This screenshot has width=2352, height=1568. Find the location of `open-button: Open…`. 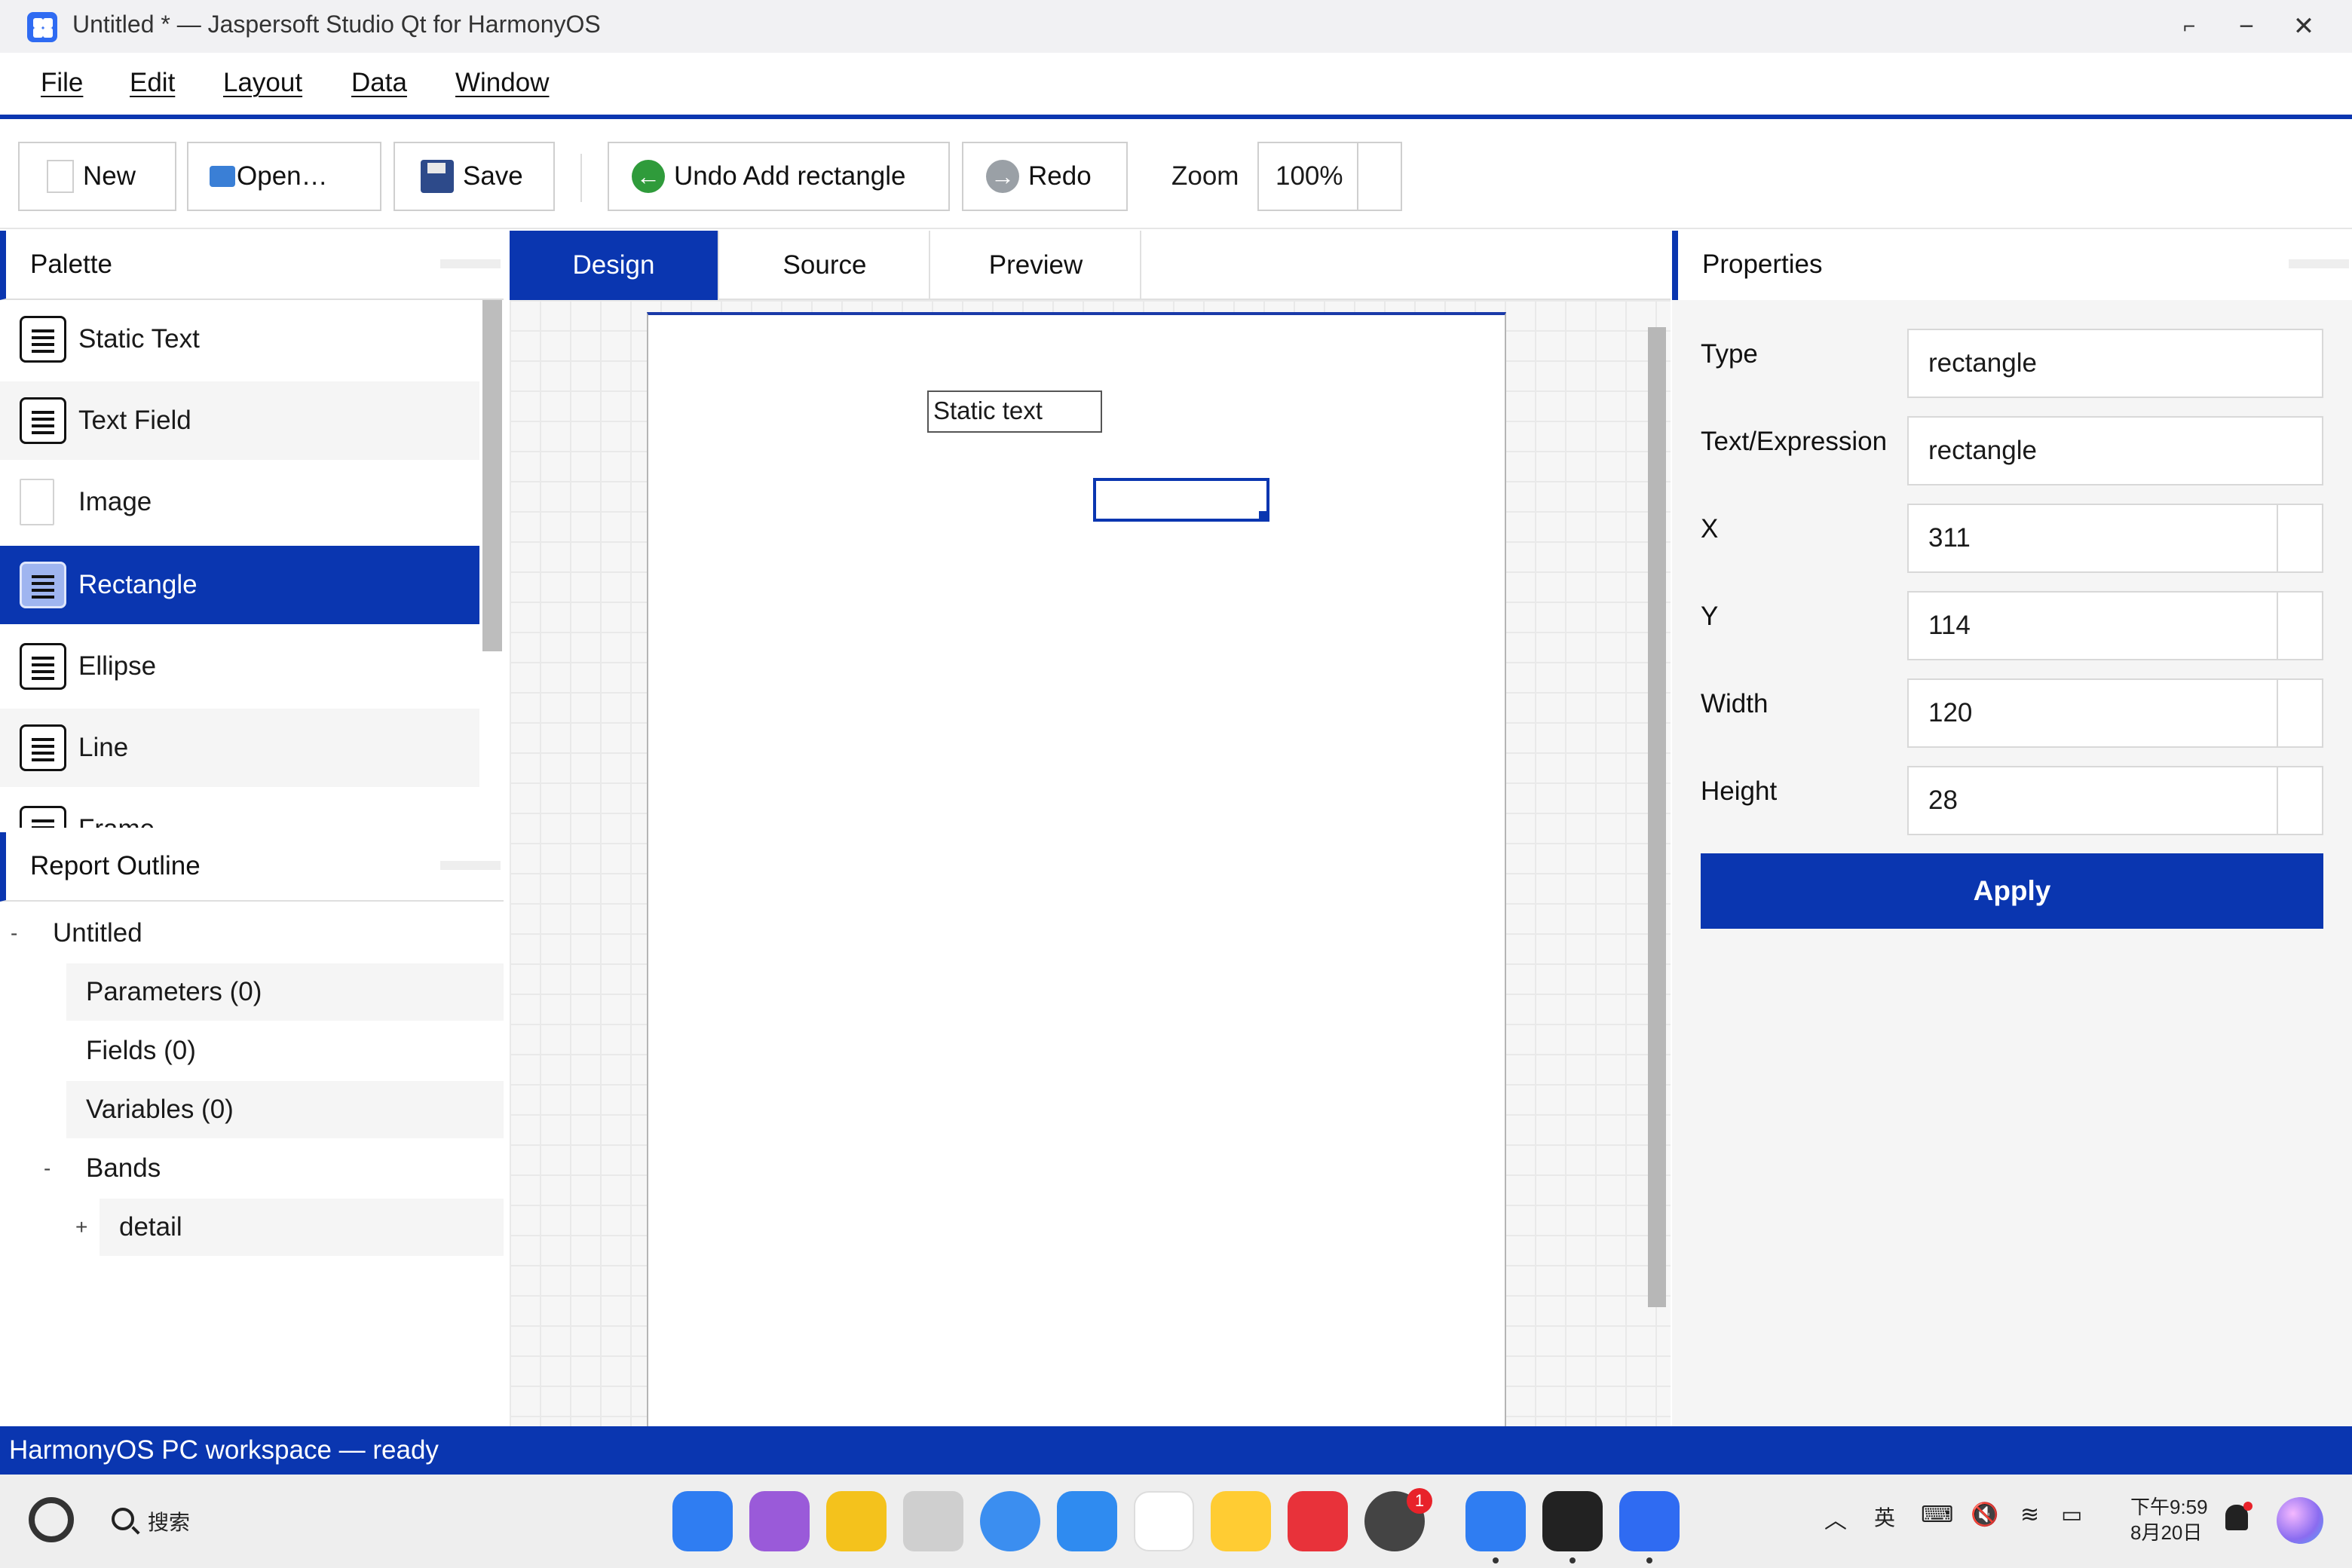

open-button: Open… is located at coordinates (284, 176).